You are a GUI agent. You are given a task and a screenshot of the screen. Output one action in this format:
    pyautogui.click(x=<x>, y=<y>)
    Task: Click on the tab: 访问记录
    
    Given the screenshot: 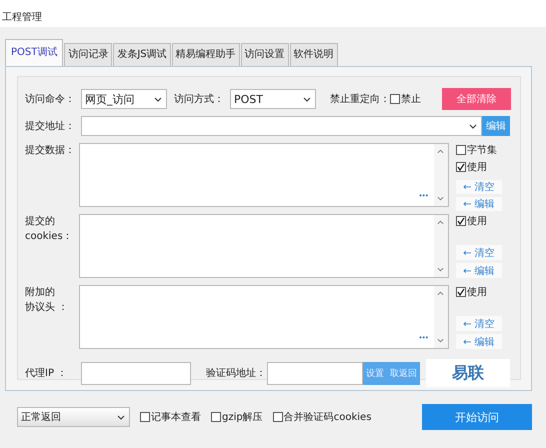 What is the action you would take?
    pyautogui.click(x=88, y=54)
    